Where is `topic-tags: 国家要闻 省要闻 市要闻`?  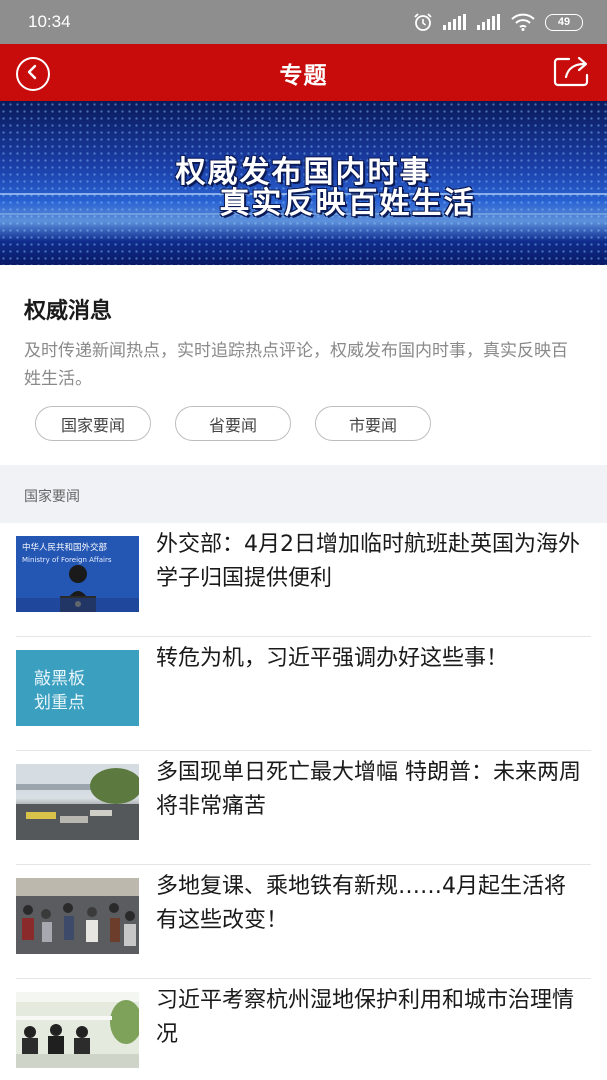
topic-tags: 国家要闻 省要闻 市要闻 is located at coordinates (233, 423).